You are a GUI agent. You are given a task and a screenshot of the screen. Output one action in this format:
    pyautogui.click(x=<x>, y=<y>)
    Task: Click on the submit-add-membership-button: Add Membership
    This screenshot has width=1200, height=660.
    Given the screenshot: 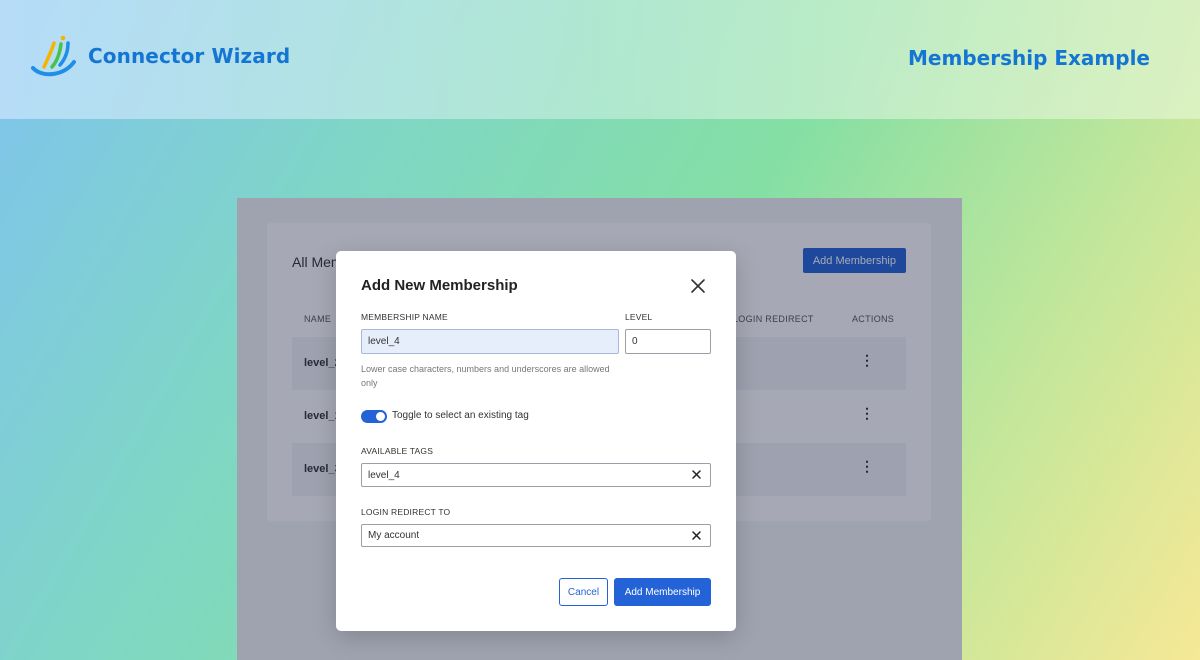 What is the action you would take?
    pyautogui.click(x=662, y=592)
    